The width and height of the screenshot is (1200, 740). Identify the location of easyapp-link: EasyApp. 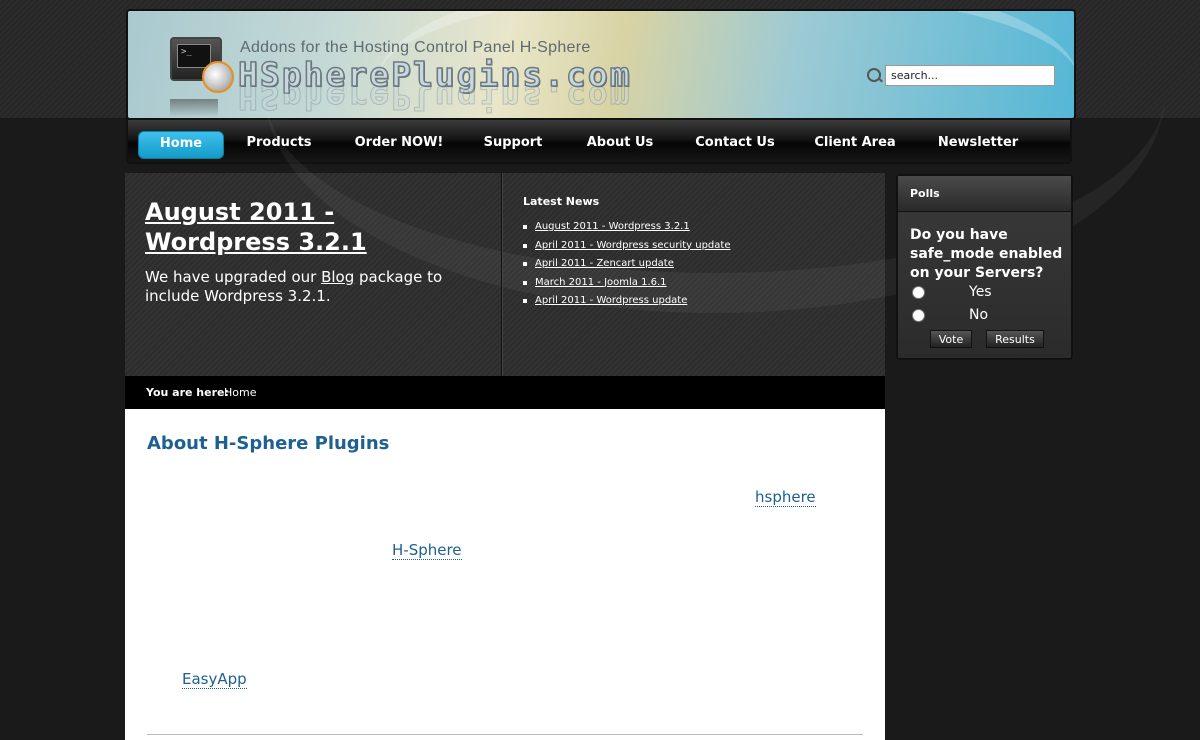
(214, 679).